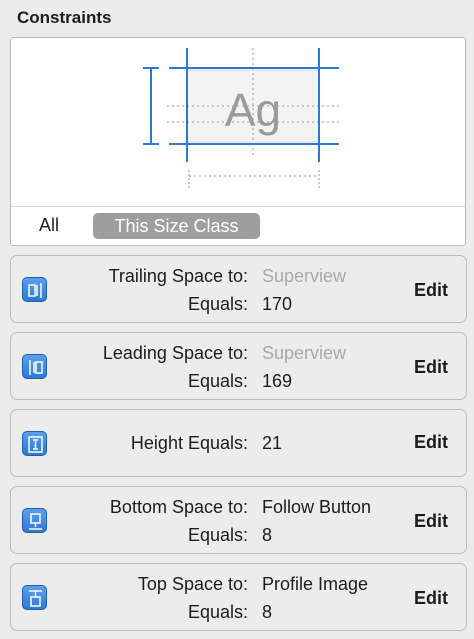 The width and height of the screenshot is (474, 639). I want to click on trailing-space-icon, so click(34, 289).